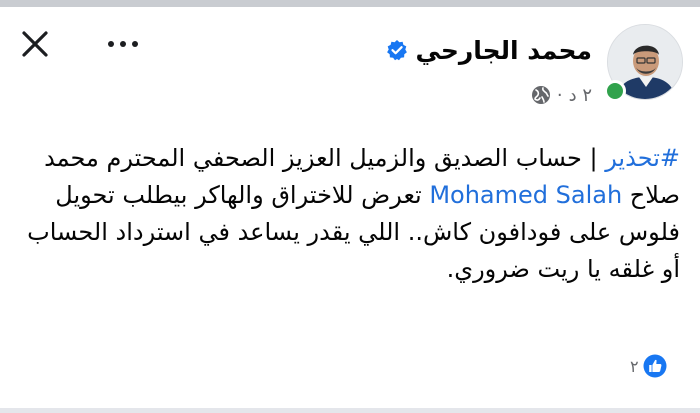 The image size is (700, 413). What do you see at coordinates (350, 3) in the screenshot?
I see `top-divider` at bounding box center [350, 3].